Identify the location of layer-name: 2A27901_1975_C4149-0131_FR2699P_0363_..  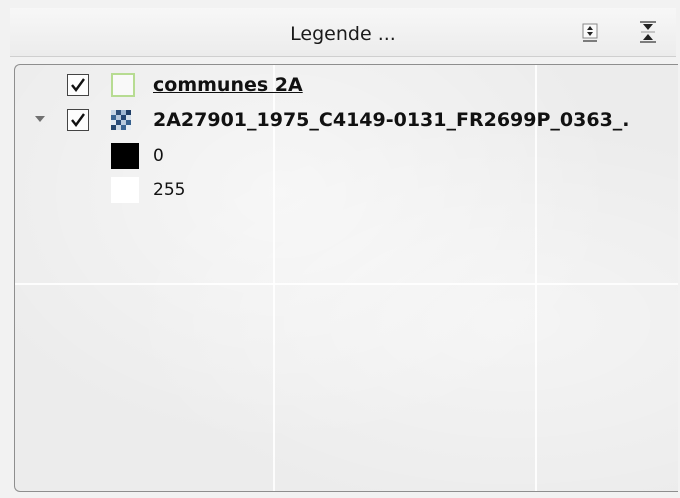
(391, 120).